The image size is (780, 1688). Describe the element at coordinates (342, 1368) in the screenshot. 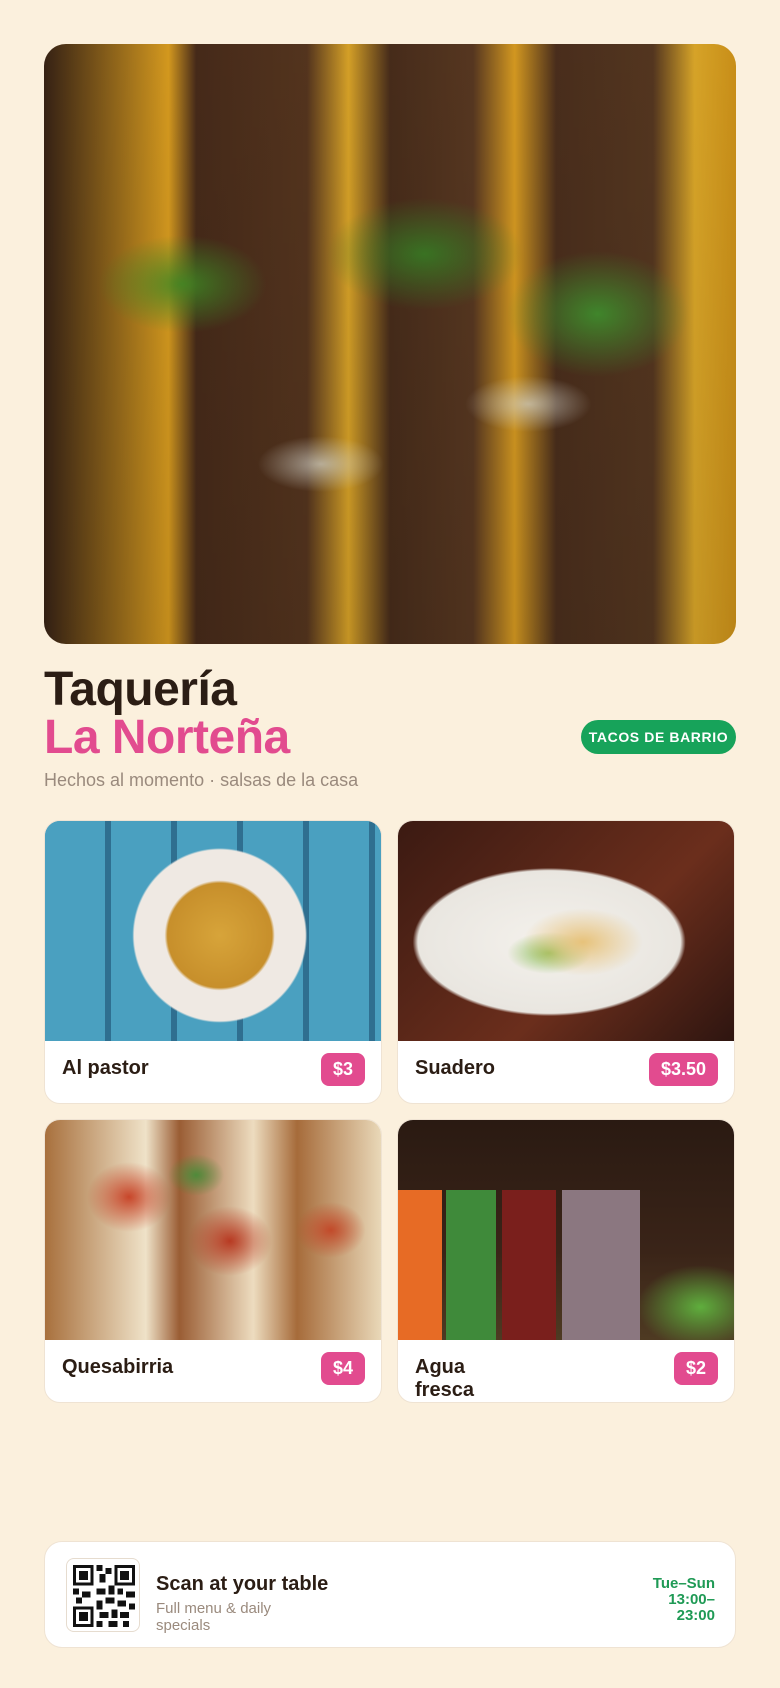

I see `menu-item-price: $4` at that location.